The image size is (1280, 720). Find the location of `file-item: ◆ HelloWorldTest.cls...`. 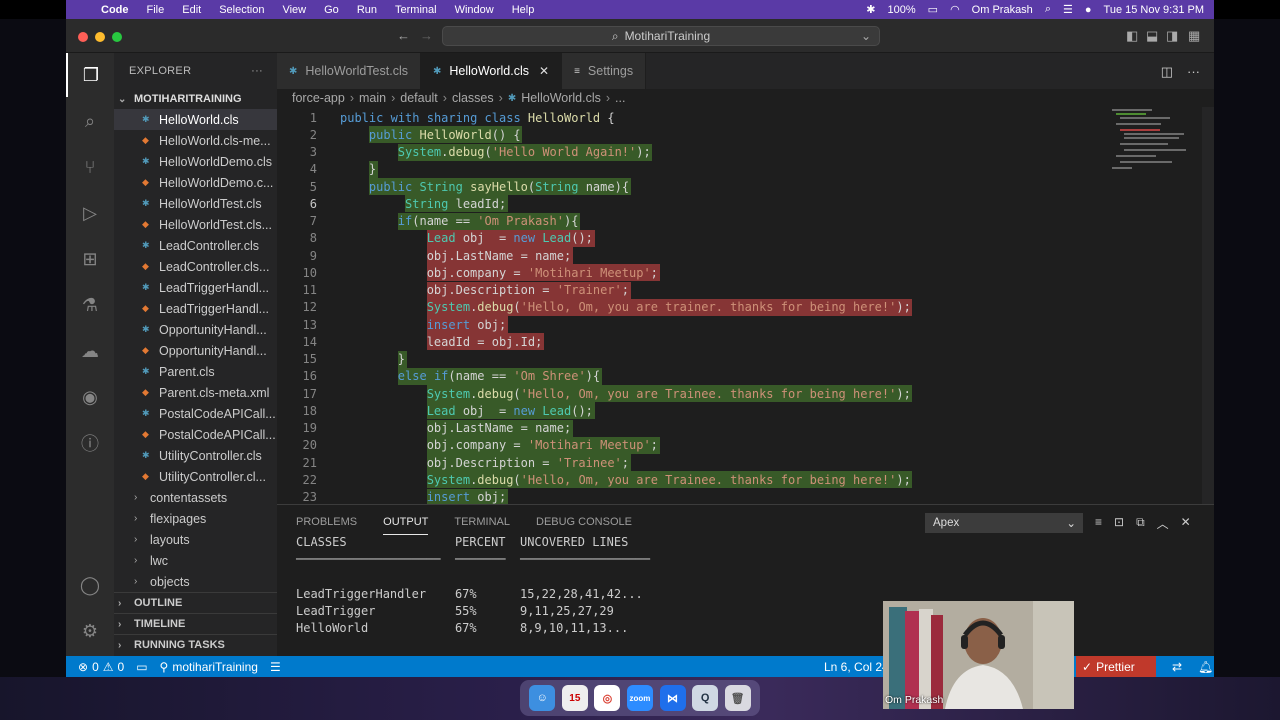

file-item: ◆ HelloWorldTest.cls... is located at coordinates (195, 224).